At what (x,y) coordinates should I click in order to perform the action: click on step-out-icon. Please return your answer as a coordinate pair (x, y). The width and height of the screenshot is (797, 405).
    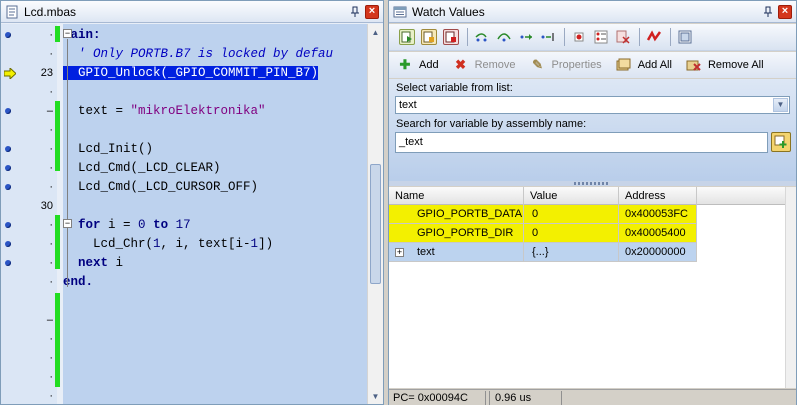
    Looking at the image, I should click on (526, 37).